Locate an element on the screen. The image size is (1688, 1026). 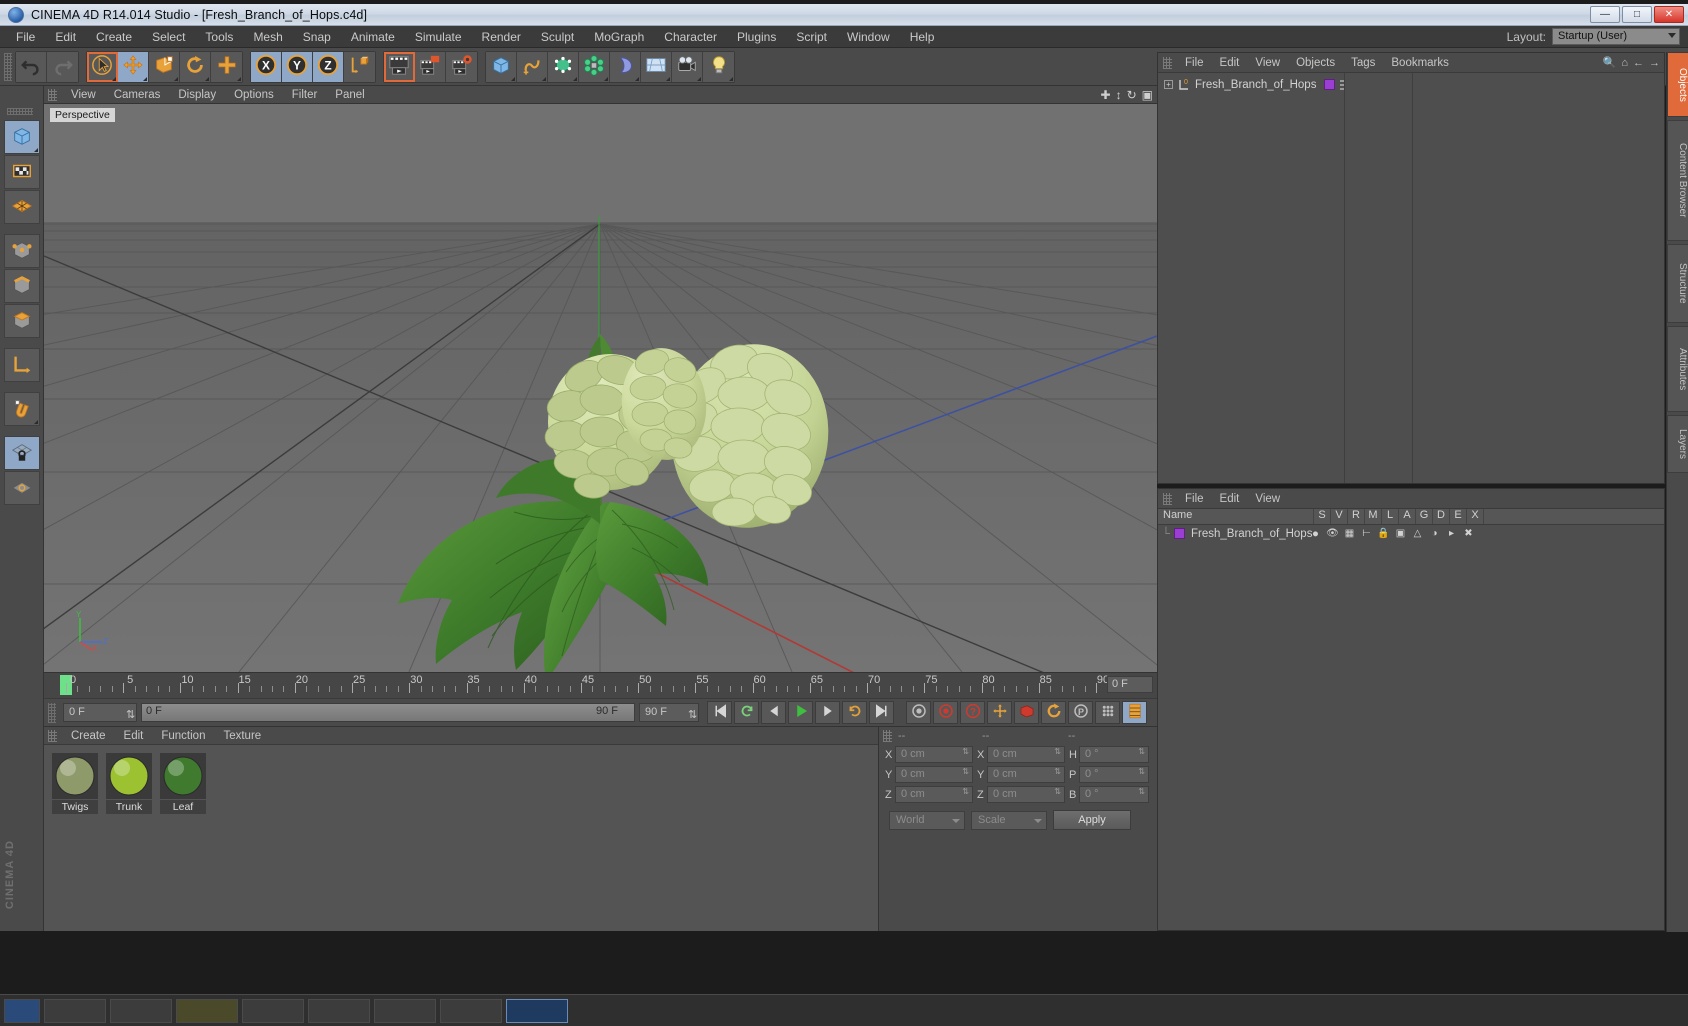
menu-tools: Tools is located at coordinates (219, 37).